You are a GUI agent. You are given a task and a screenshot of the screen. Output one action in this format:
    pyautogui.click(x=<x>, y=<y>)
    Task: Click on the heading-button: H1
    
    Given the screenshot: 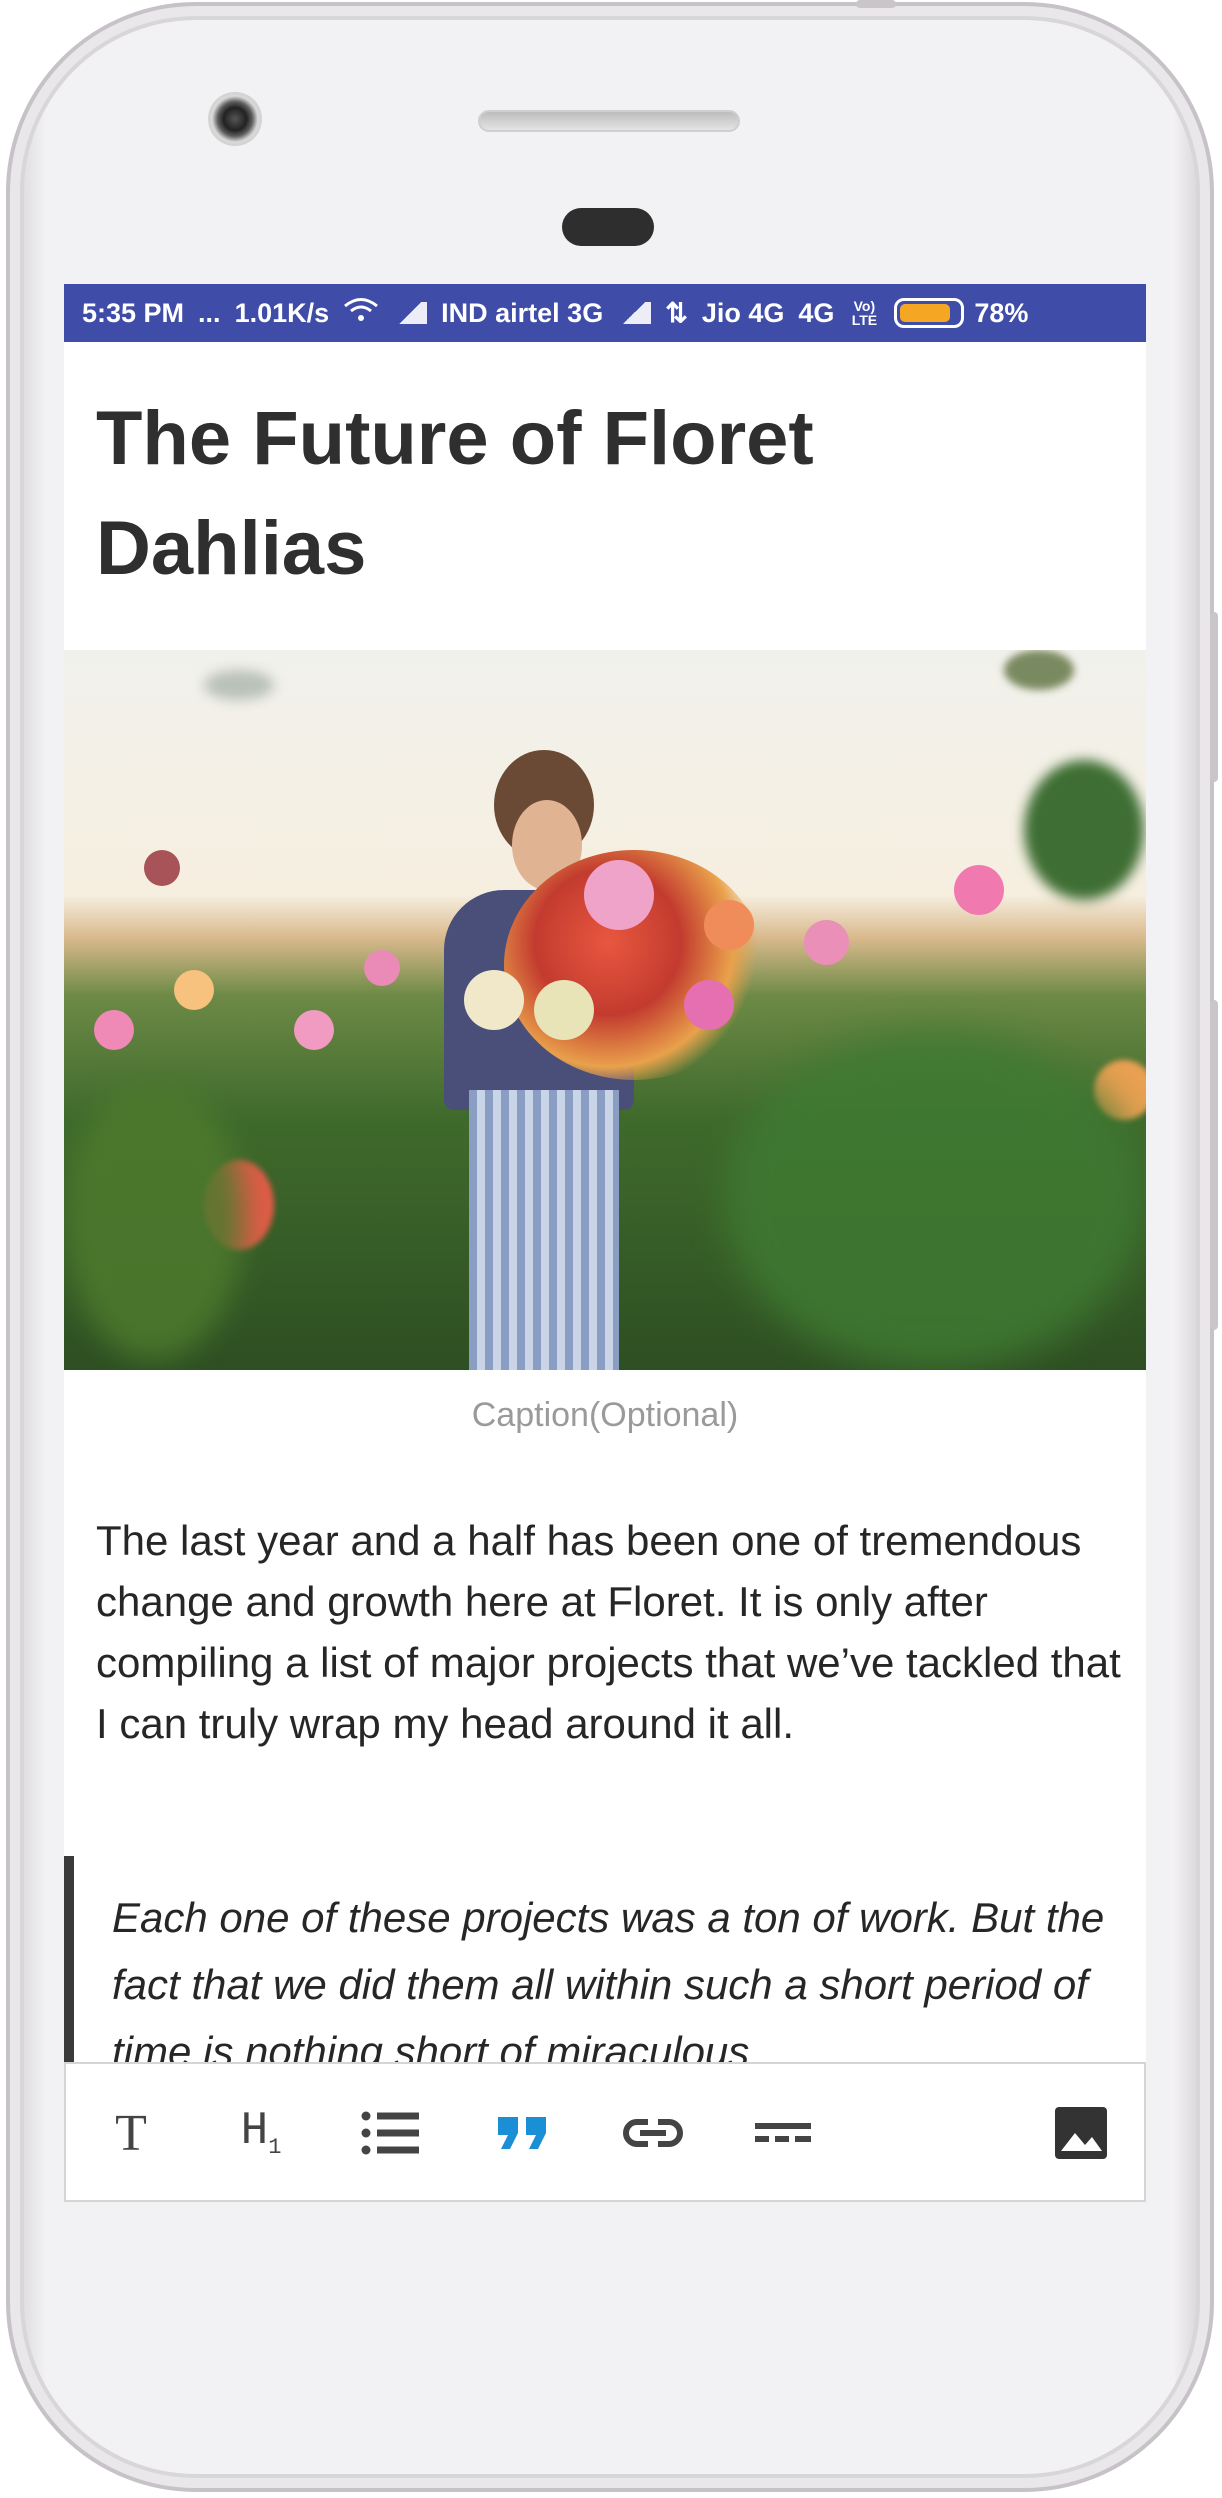 What is the action you would take?
    pyautogui.click(x=261, y=2133)
    